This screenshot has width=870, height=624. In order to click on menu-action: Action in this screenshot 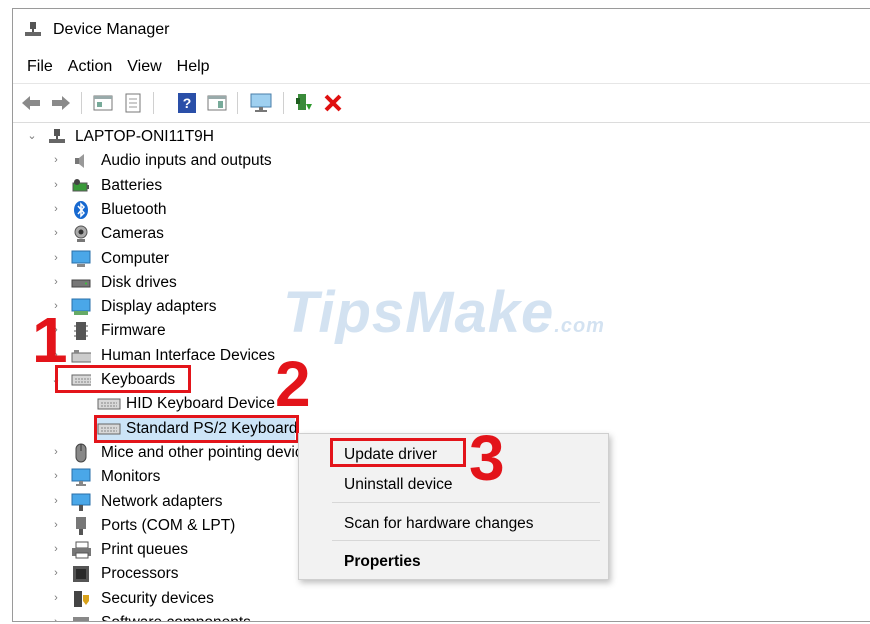, I will do `click(91, 67)`.